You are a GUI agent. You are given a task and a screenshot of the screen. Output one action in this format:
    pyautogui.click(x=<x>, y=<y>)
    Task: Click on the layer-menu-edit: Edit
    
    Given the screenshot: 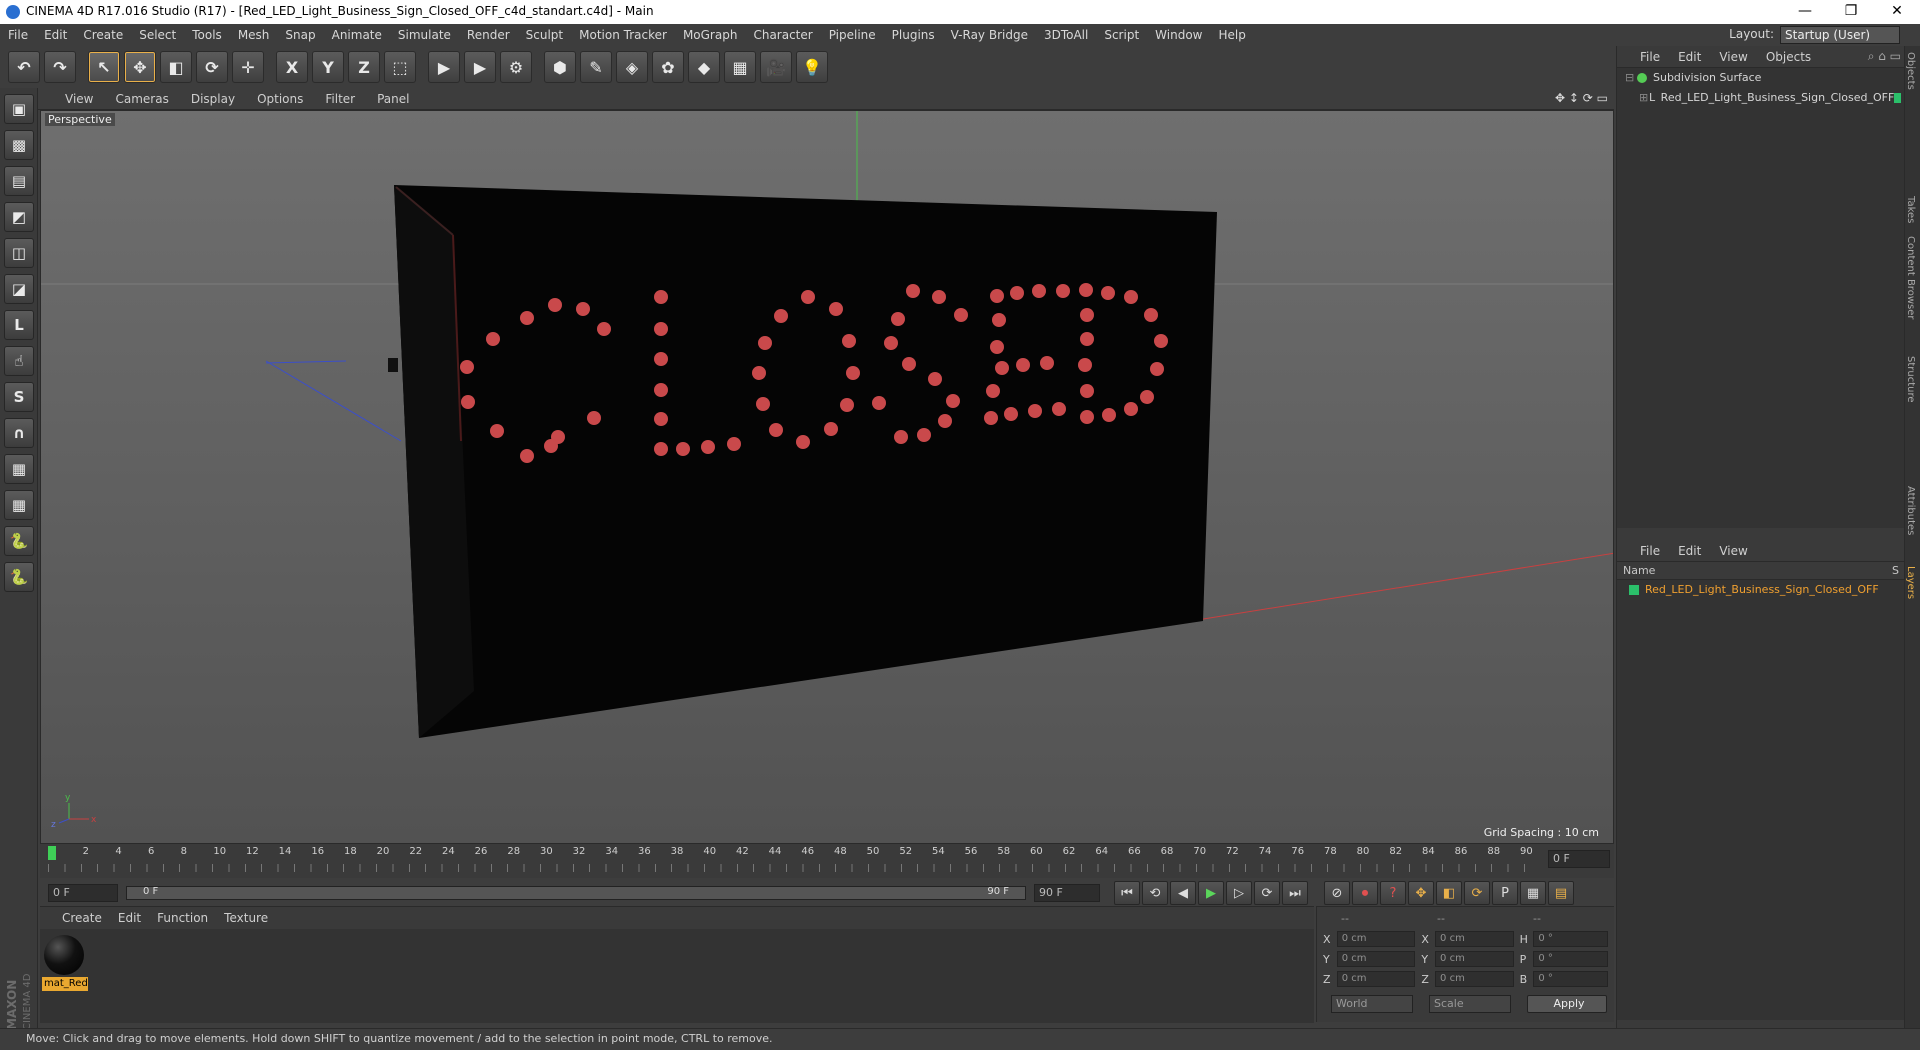 What is the action you would take?
    pyautogui.click(x=1689, y=551)
    